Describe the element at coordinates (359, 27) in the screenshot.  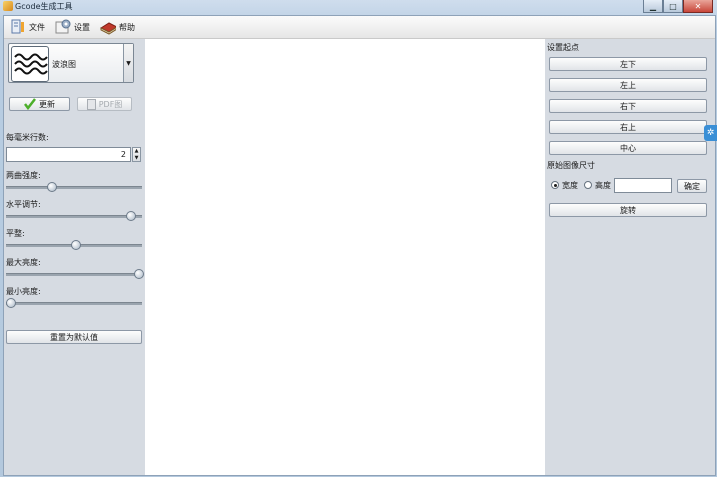
I see `menu-toolbar: 文件 设置 帮助` at that location.